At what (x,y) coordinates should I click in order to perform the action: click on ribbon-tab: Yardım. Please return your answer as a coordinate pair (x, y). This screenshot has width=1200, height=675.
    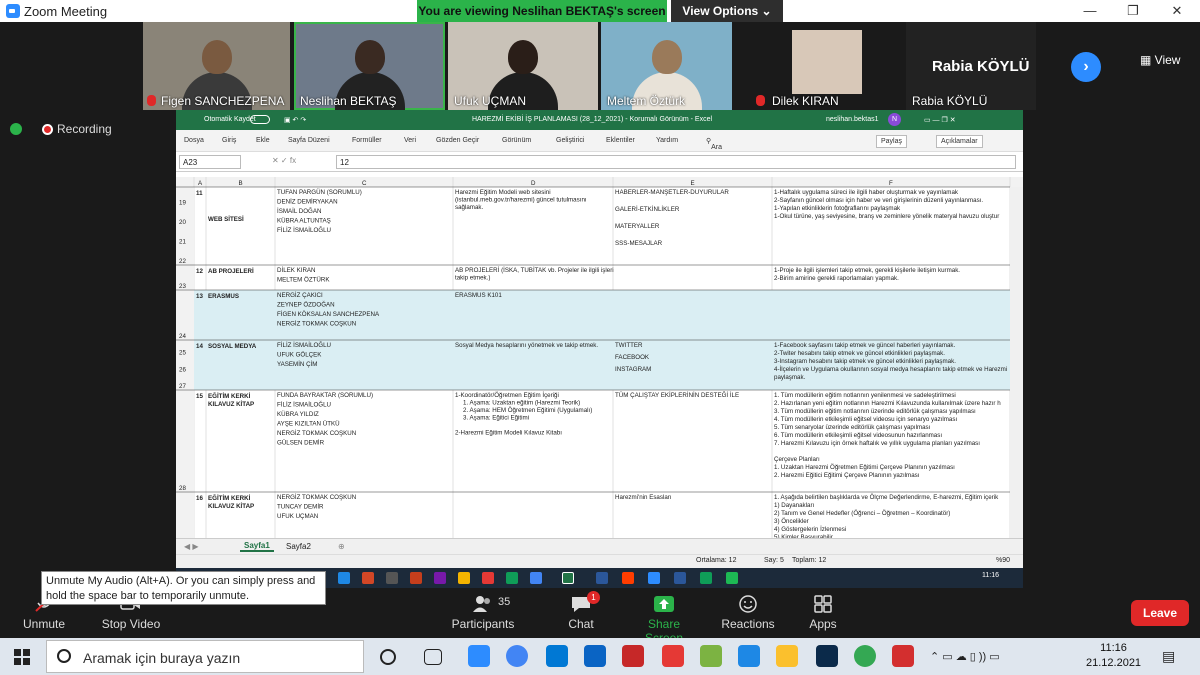
    Looking at the image, I should click on (667, 140).